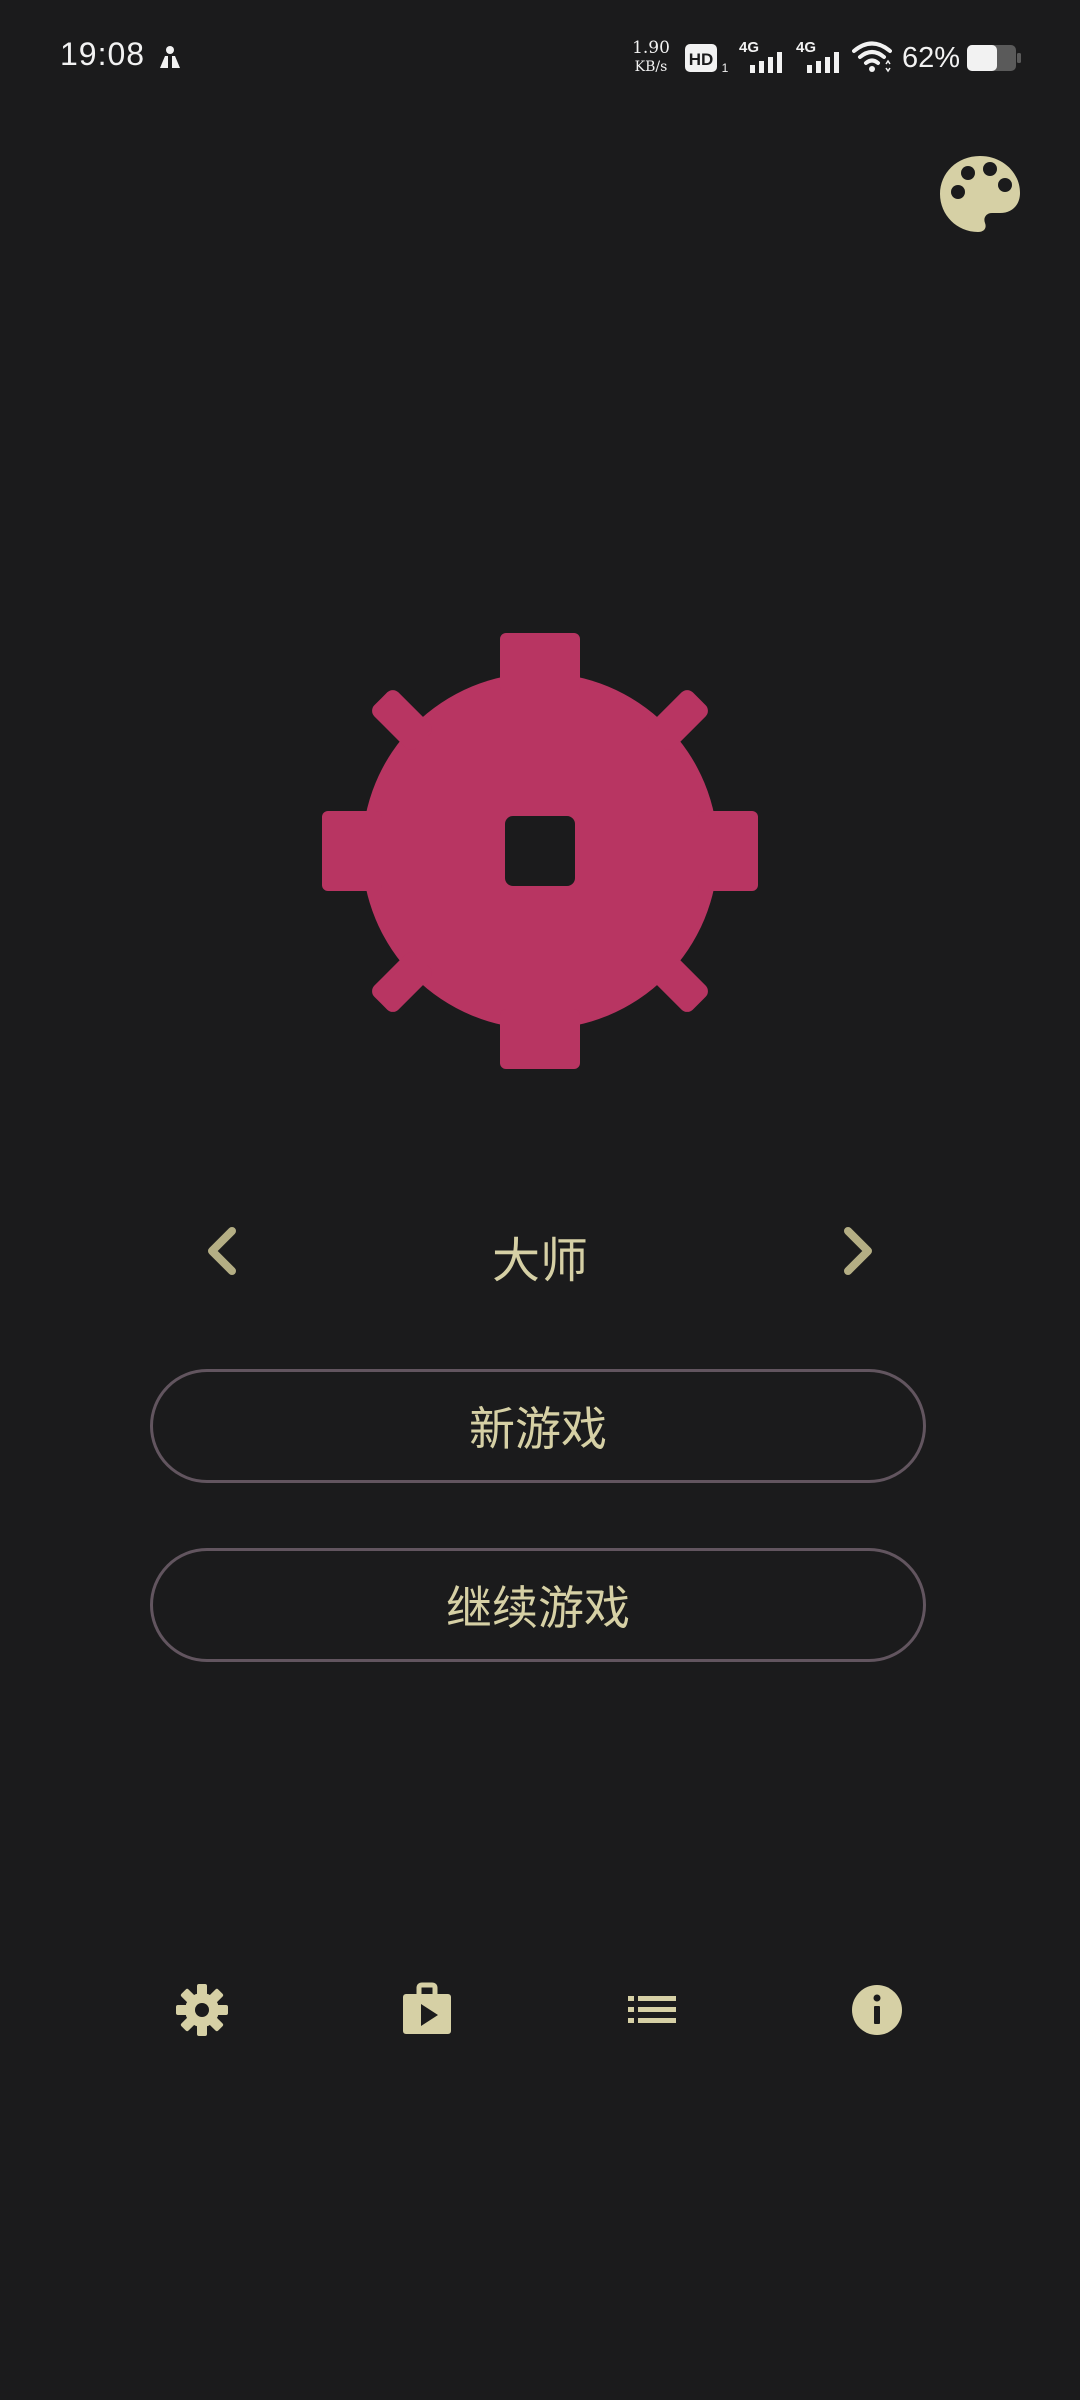  I want to click on chevron-left-icon, so click(224, 1251).